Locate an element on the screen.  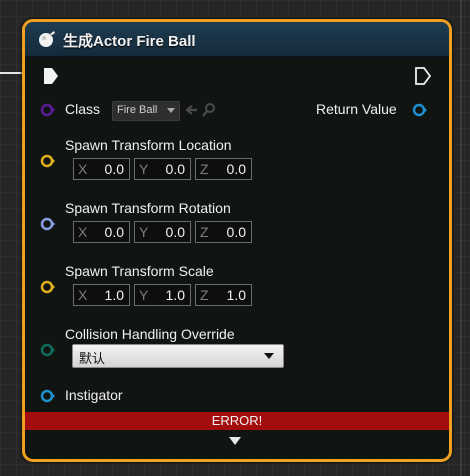
spawn-rotation-z-field: Z 0.0 is located at coordinates (223, 232).